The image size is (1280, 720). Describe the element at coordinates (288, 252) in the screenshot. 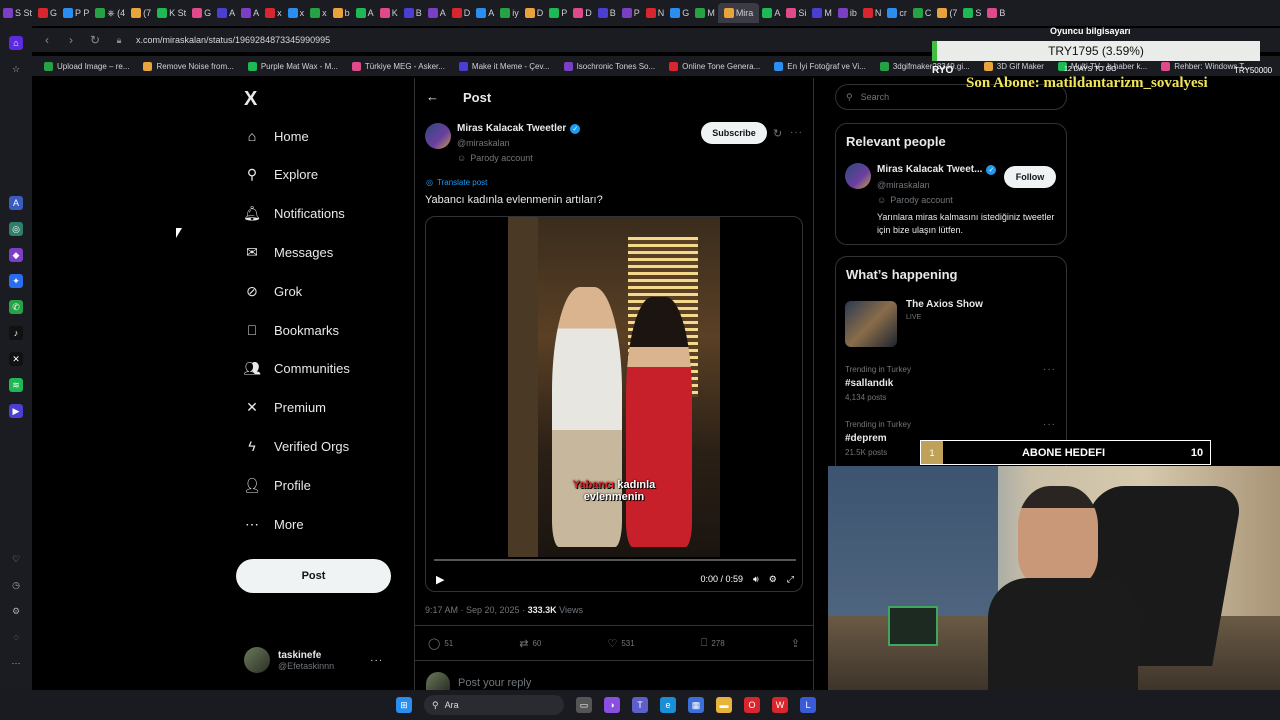

I see `nav-item-messages: ✉ Messages` at that location.